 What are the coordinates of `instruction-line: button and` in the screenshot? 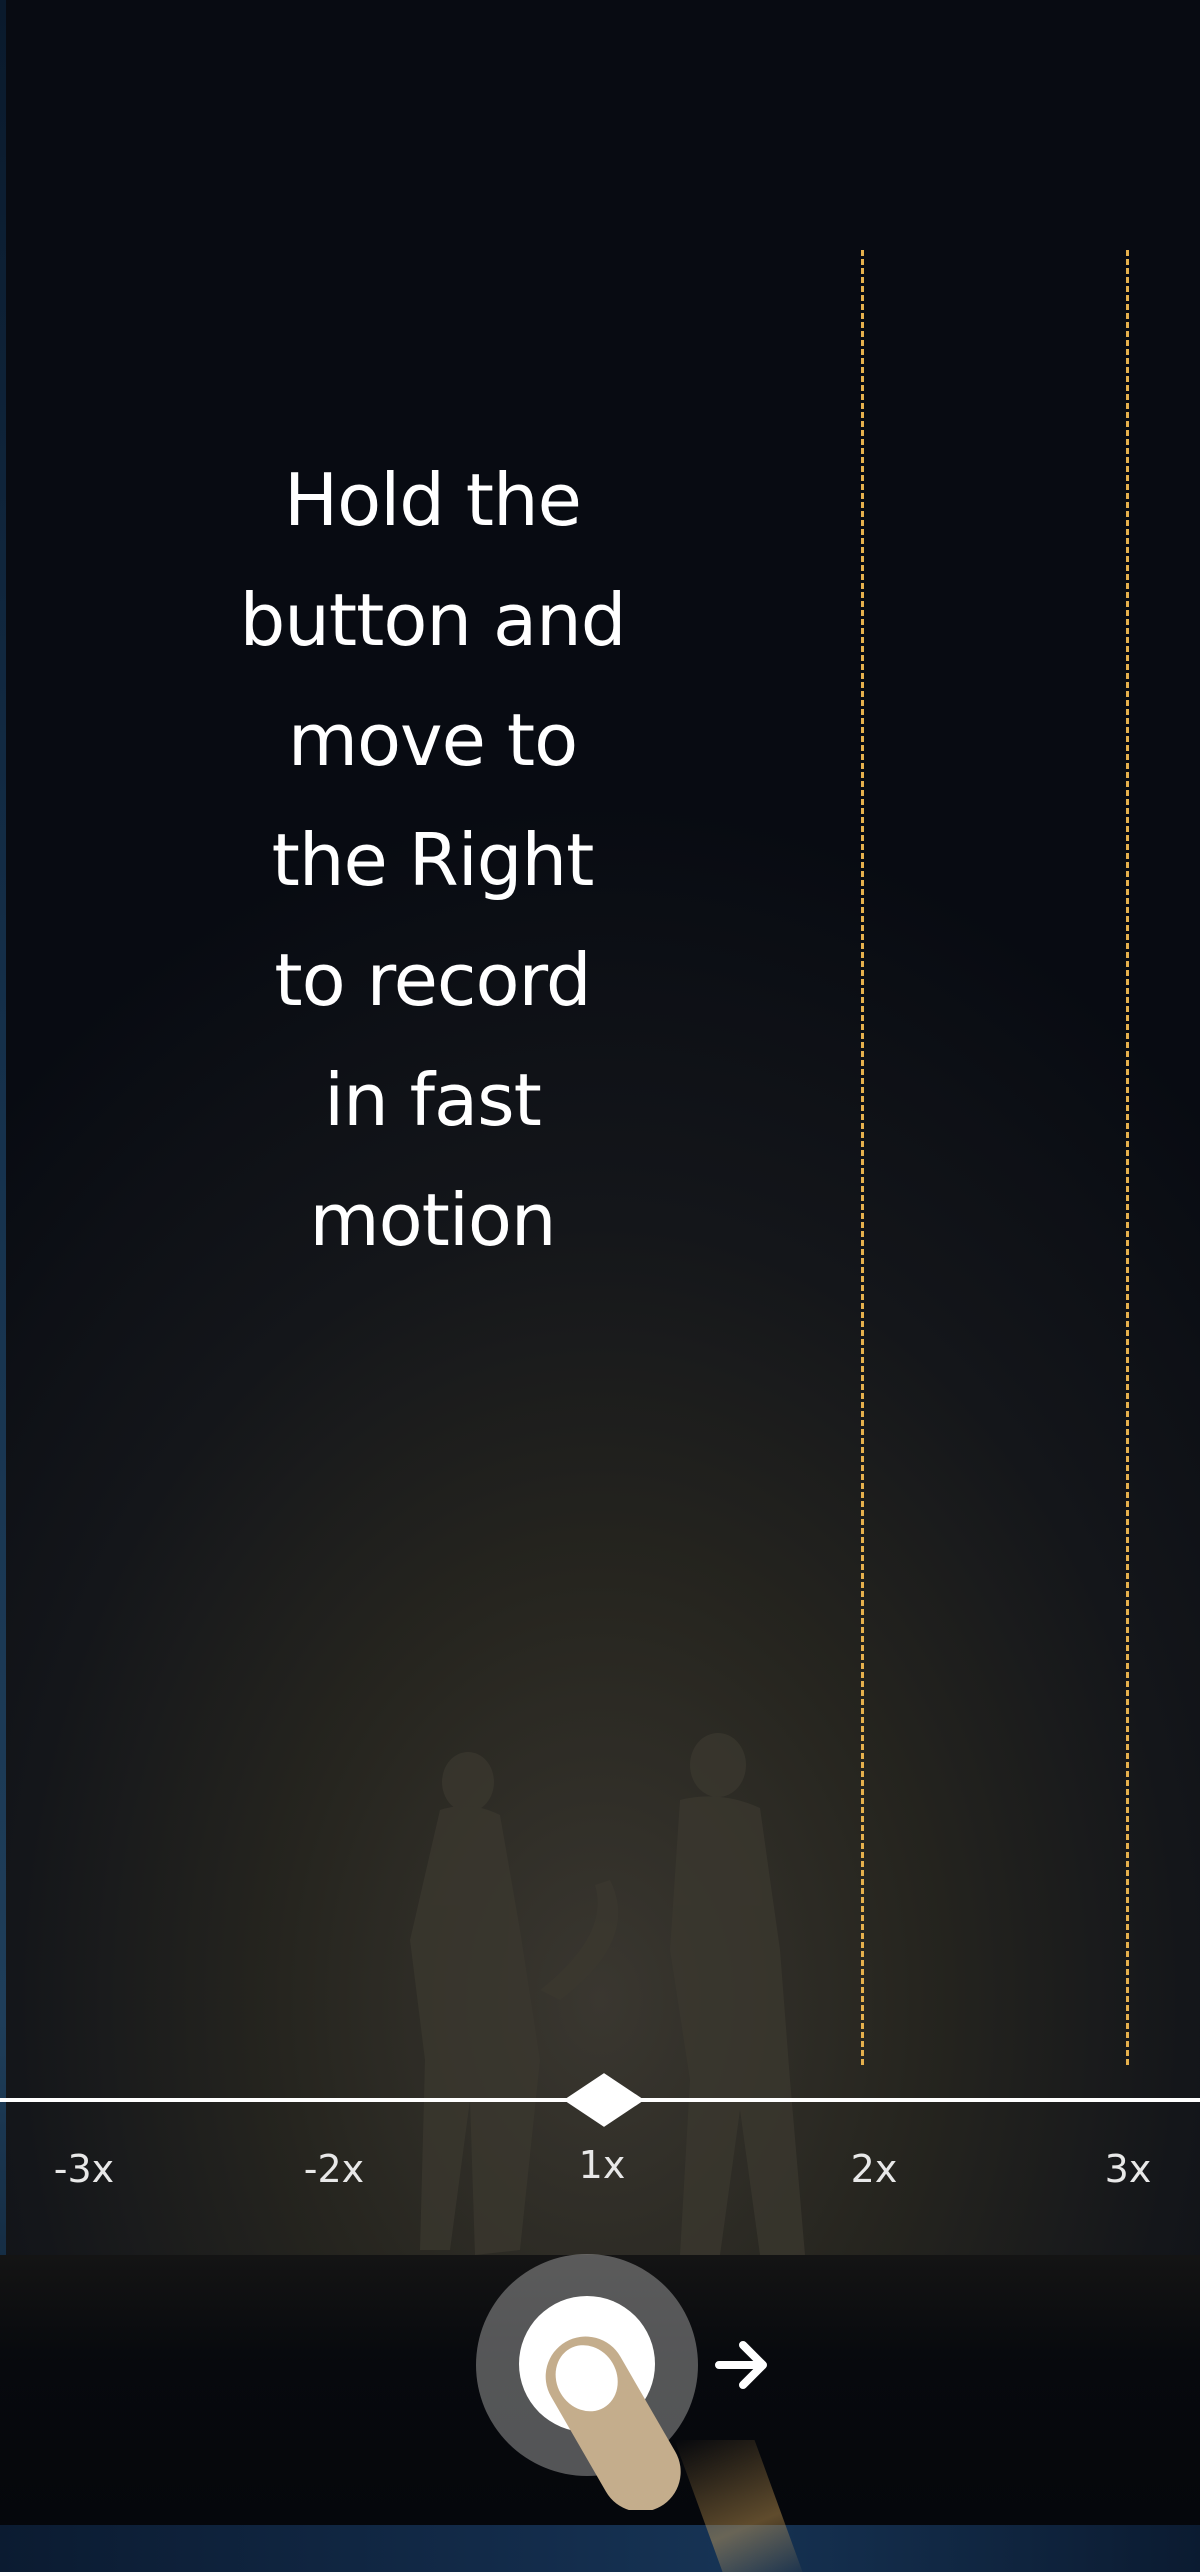 It's located at (433, 620).